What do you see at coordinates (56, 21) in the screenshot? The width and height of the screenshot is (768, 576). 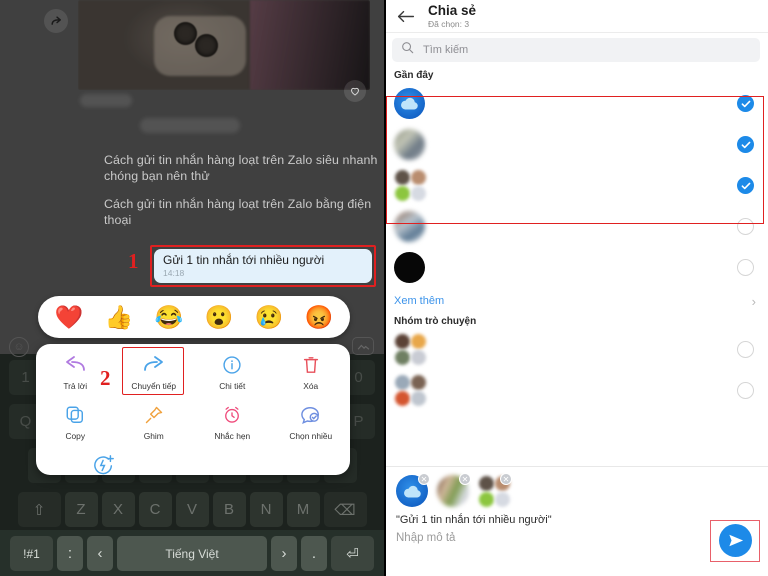 I see `share-icon` at bounding box center [56, 21].